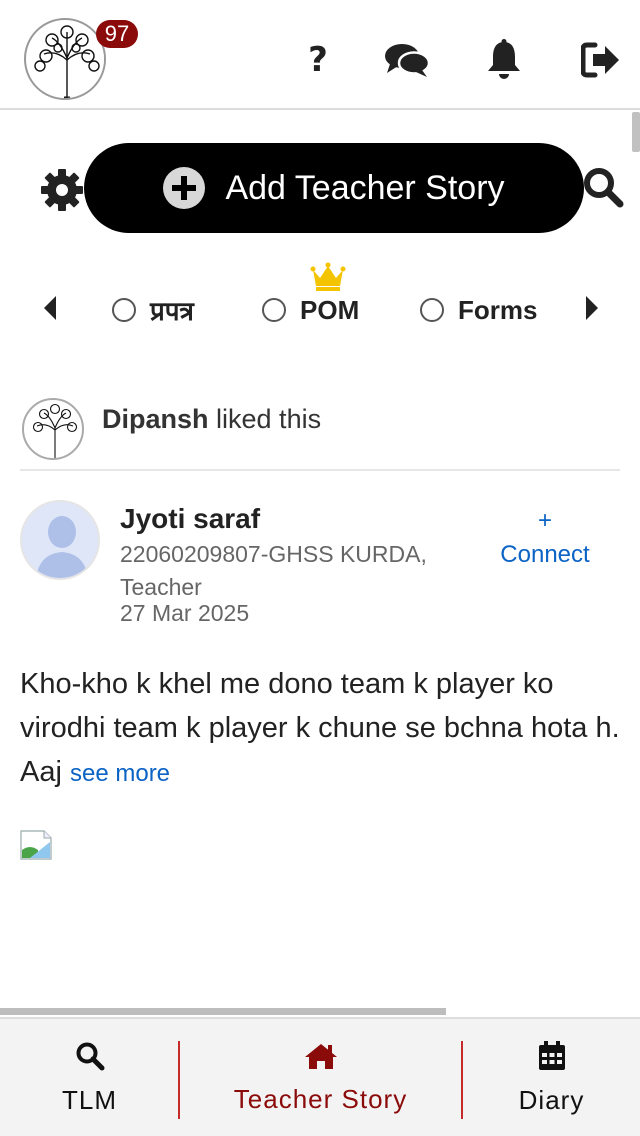 This screenshot has height=1136, width=640. What do you see at coordinates (330, 309) in the screenshot?
I see `filter-label: POM` at bounding box center [330, 309].